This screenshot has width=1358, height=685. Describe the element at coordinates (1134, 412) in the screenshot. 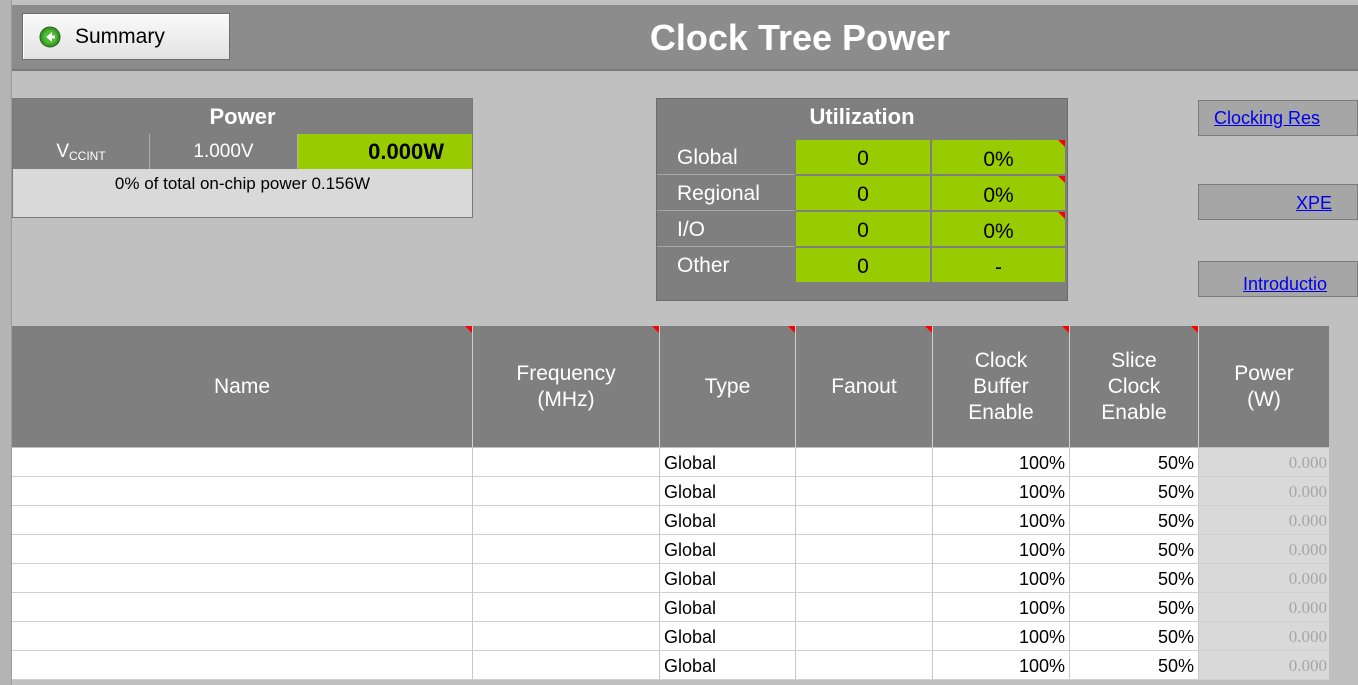

I see `column-header-text: Enable` at that location.